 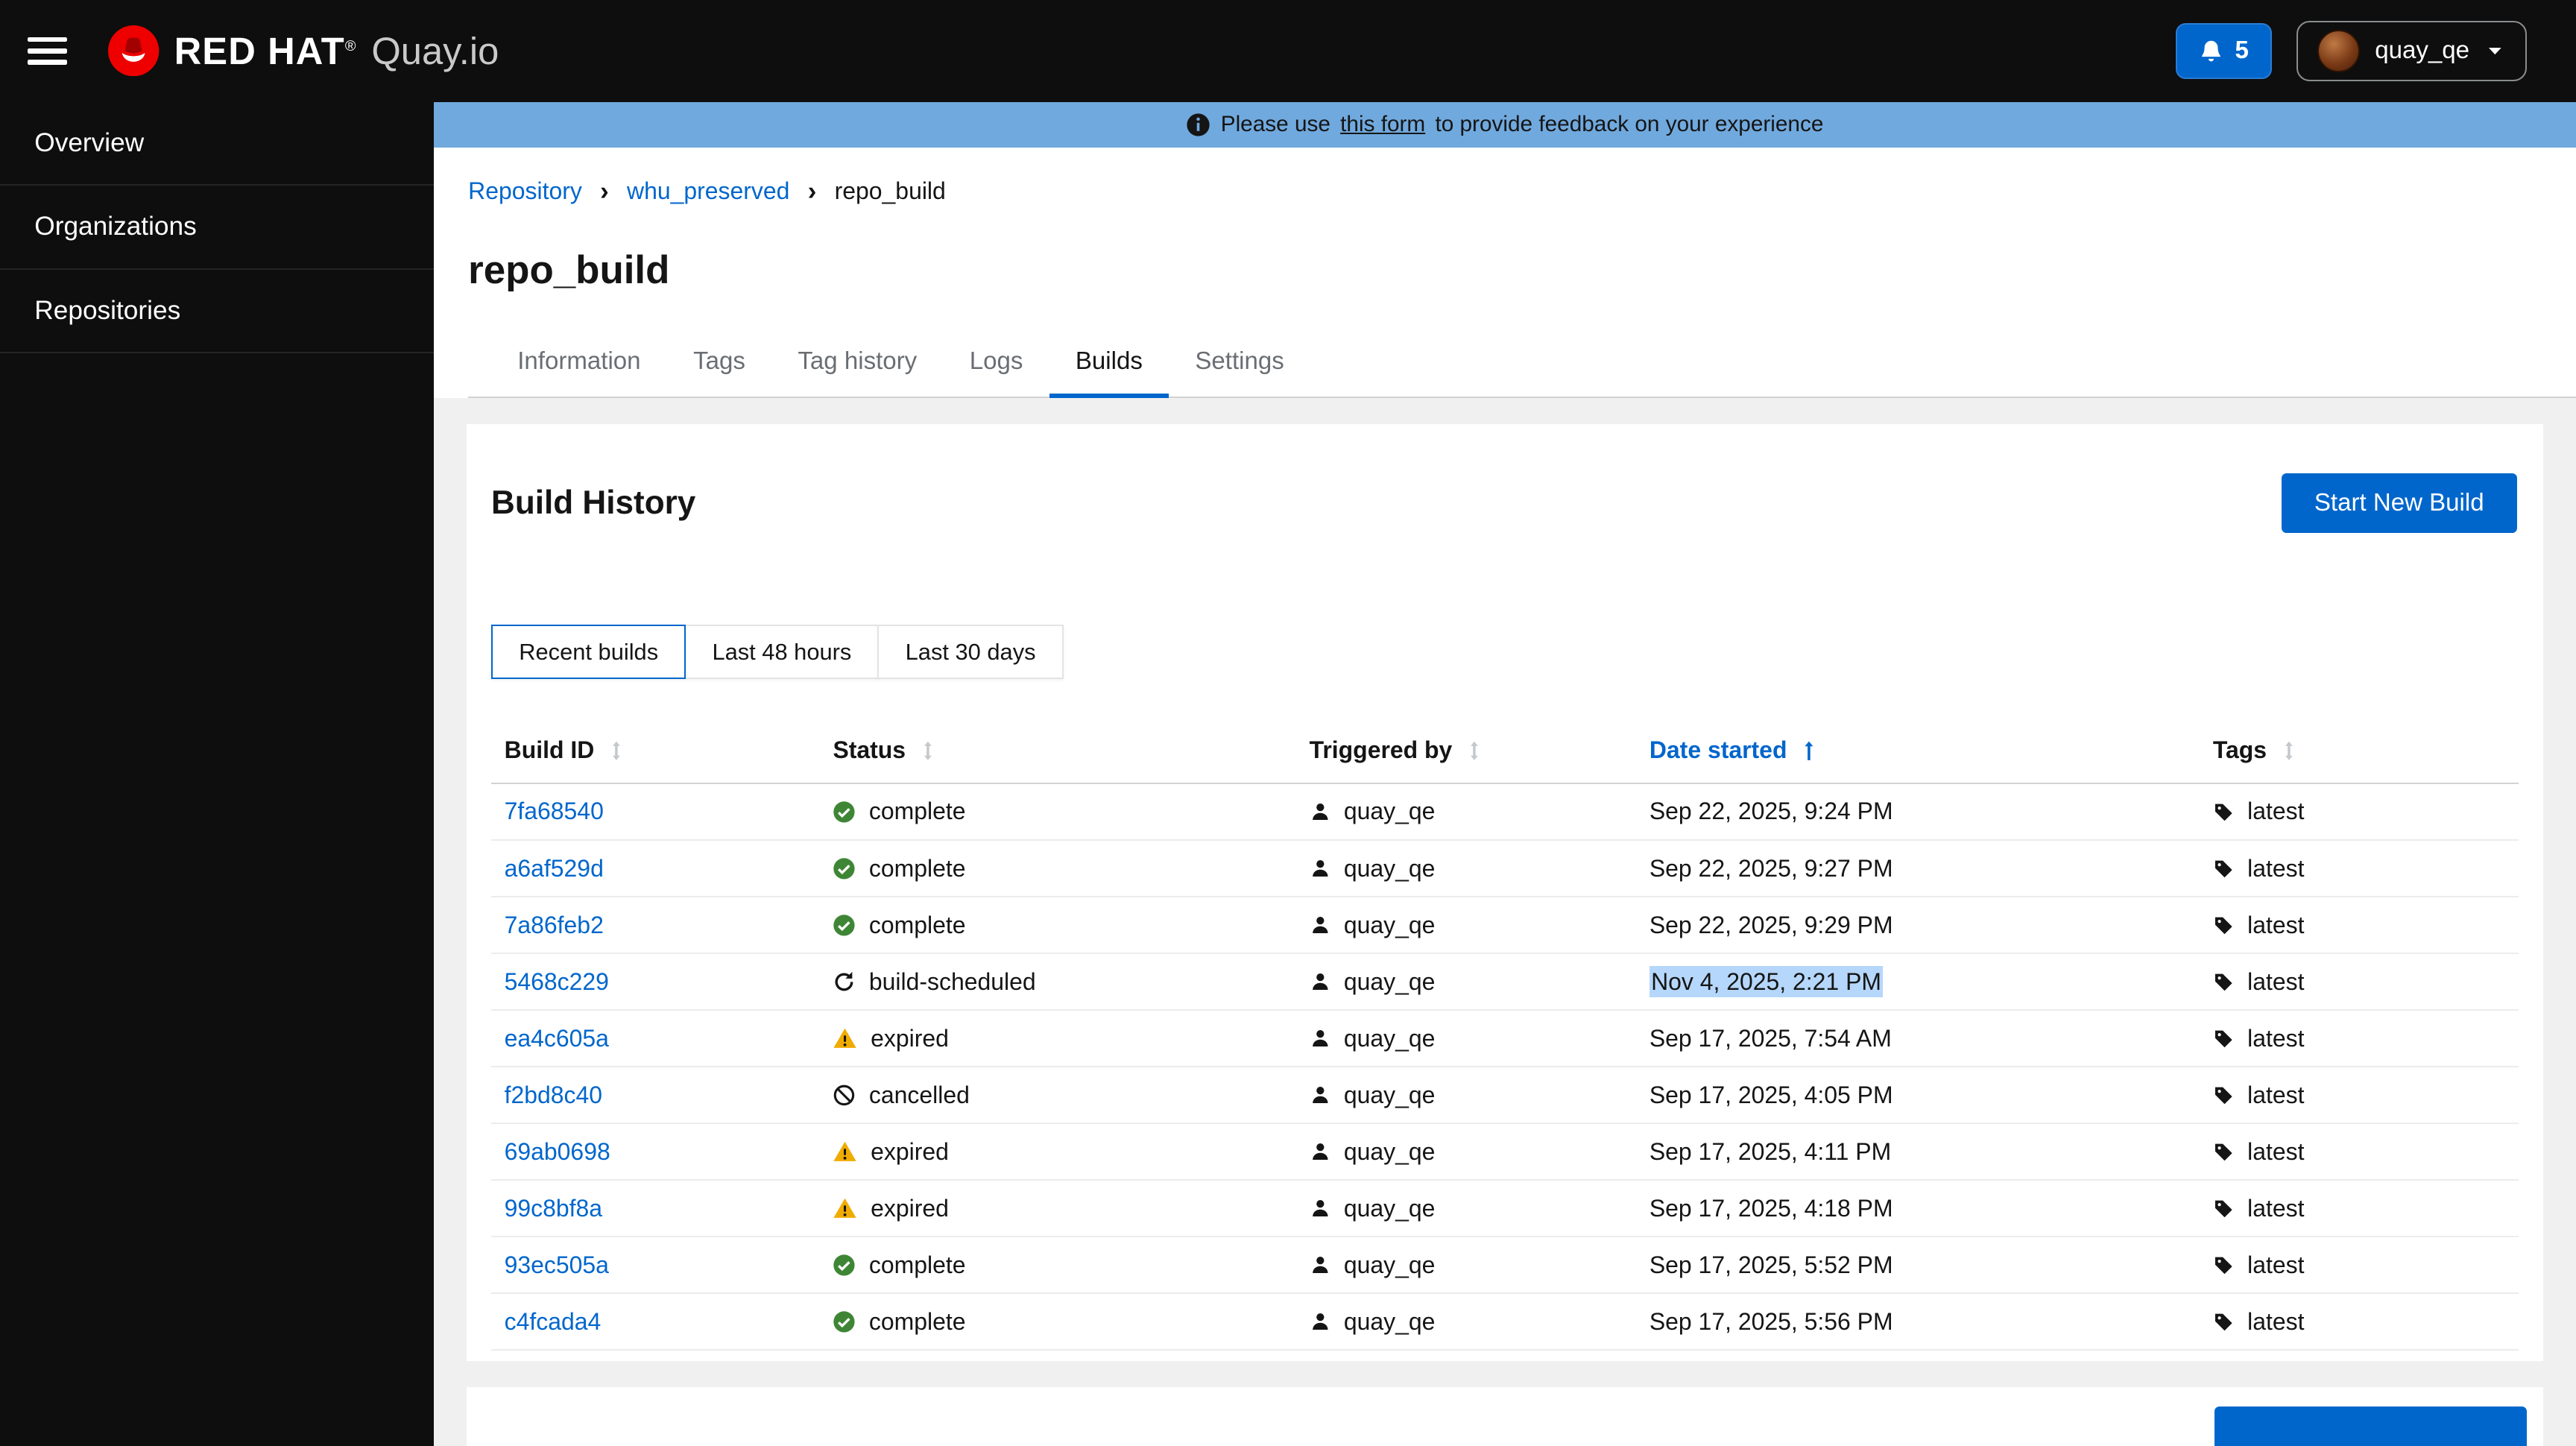 What do you see at coordinates (558, 1152) in the screenshot?
I see `build-id-link: 69ab0698` at bounding box center [558, 1152].